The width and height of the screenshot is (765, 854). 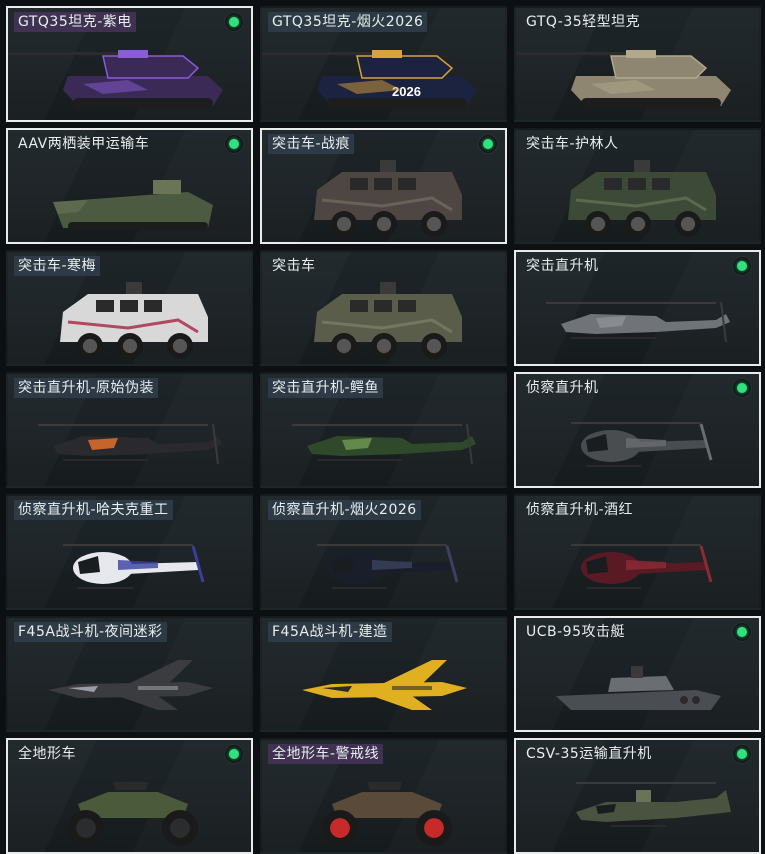 What do you see at coordinates (348, 22) in the screenshot?
I see `vehicle-name: GTQ35坦克-烟火2026` at bounding box center [348, 22].